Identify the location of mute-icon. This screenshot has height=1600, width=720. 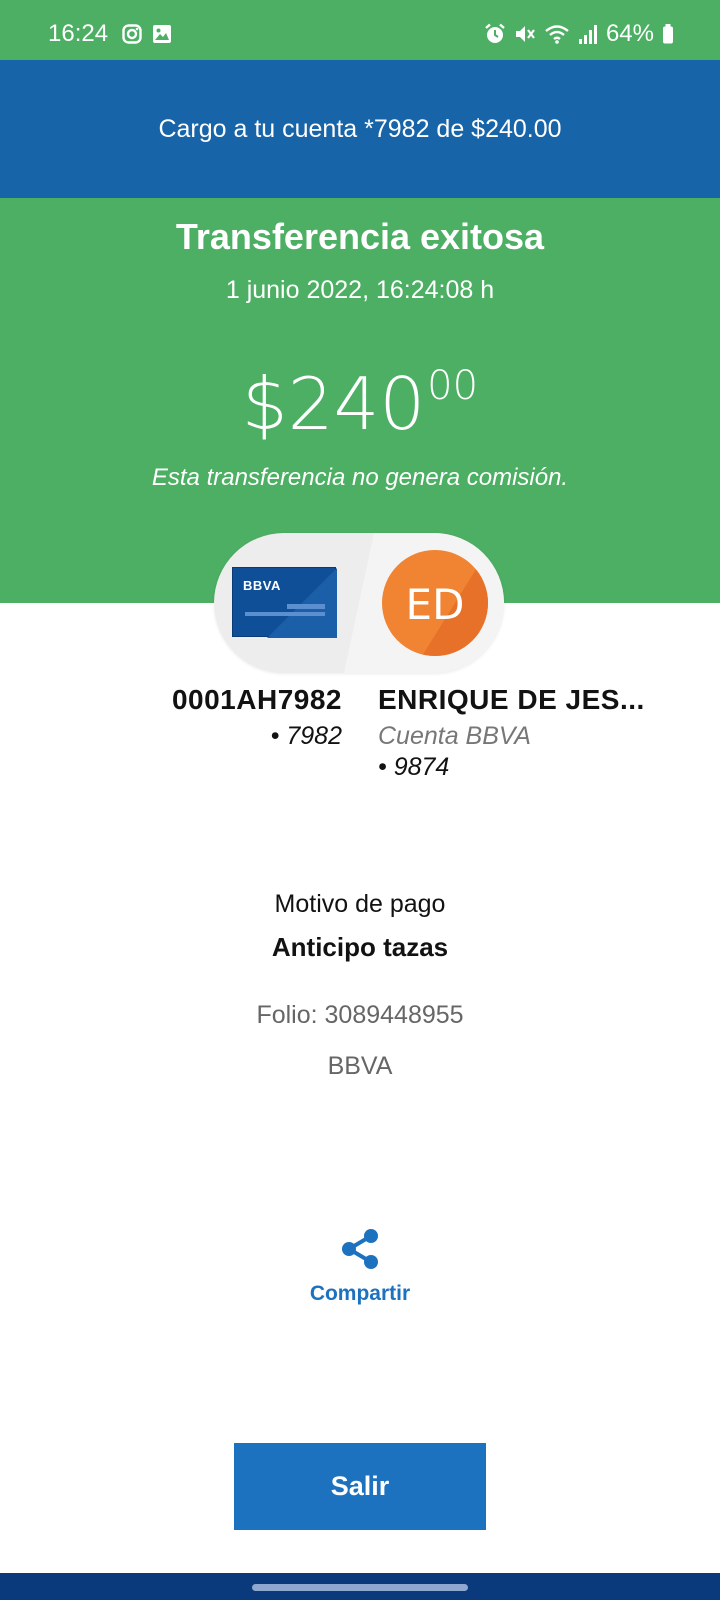
(525, 34).